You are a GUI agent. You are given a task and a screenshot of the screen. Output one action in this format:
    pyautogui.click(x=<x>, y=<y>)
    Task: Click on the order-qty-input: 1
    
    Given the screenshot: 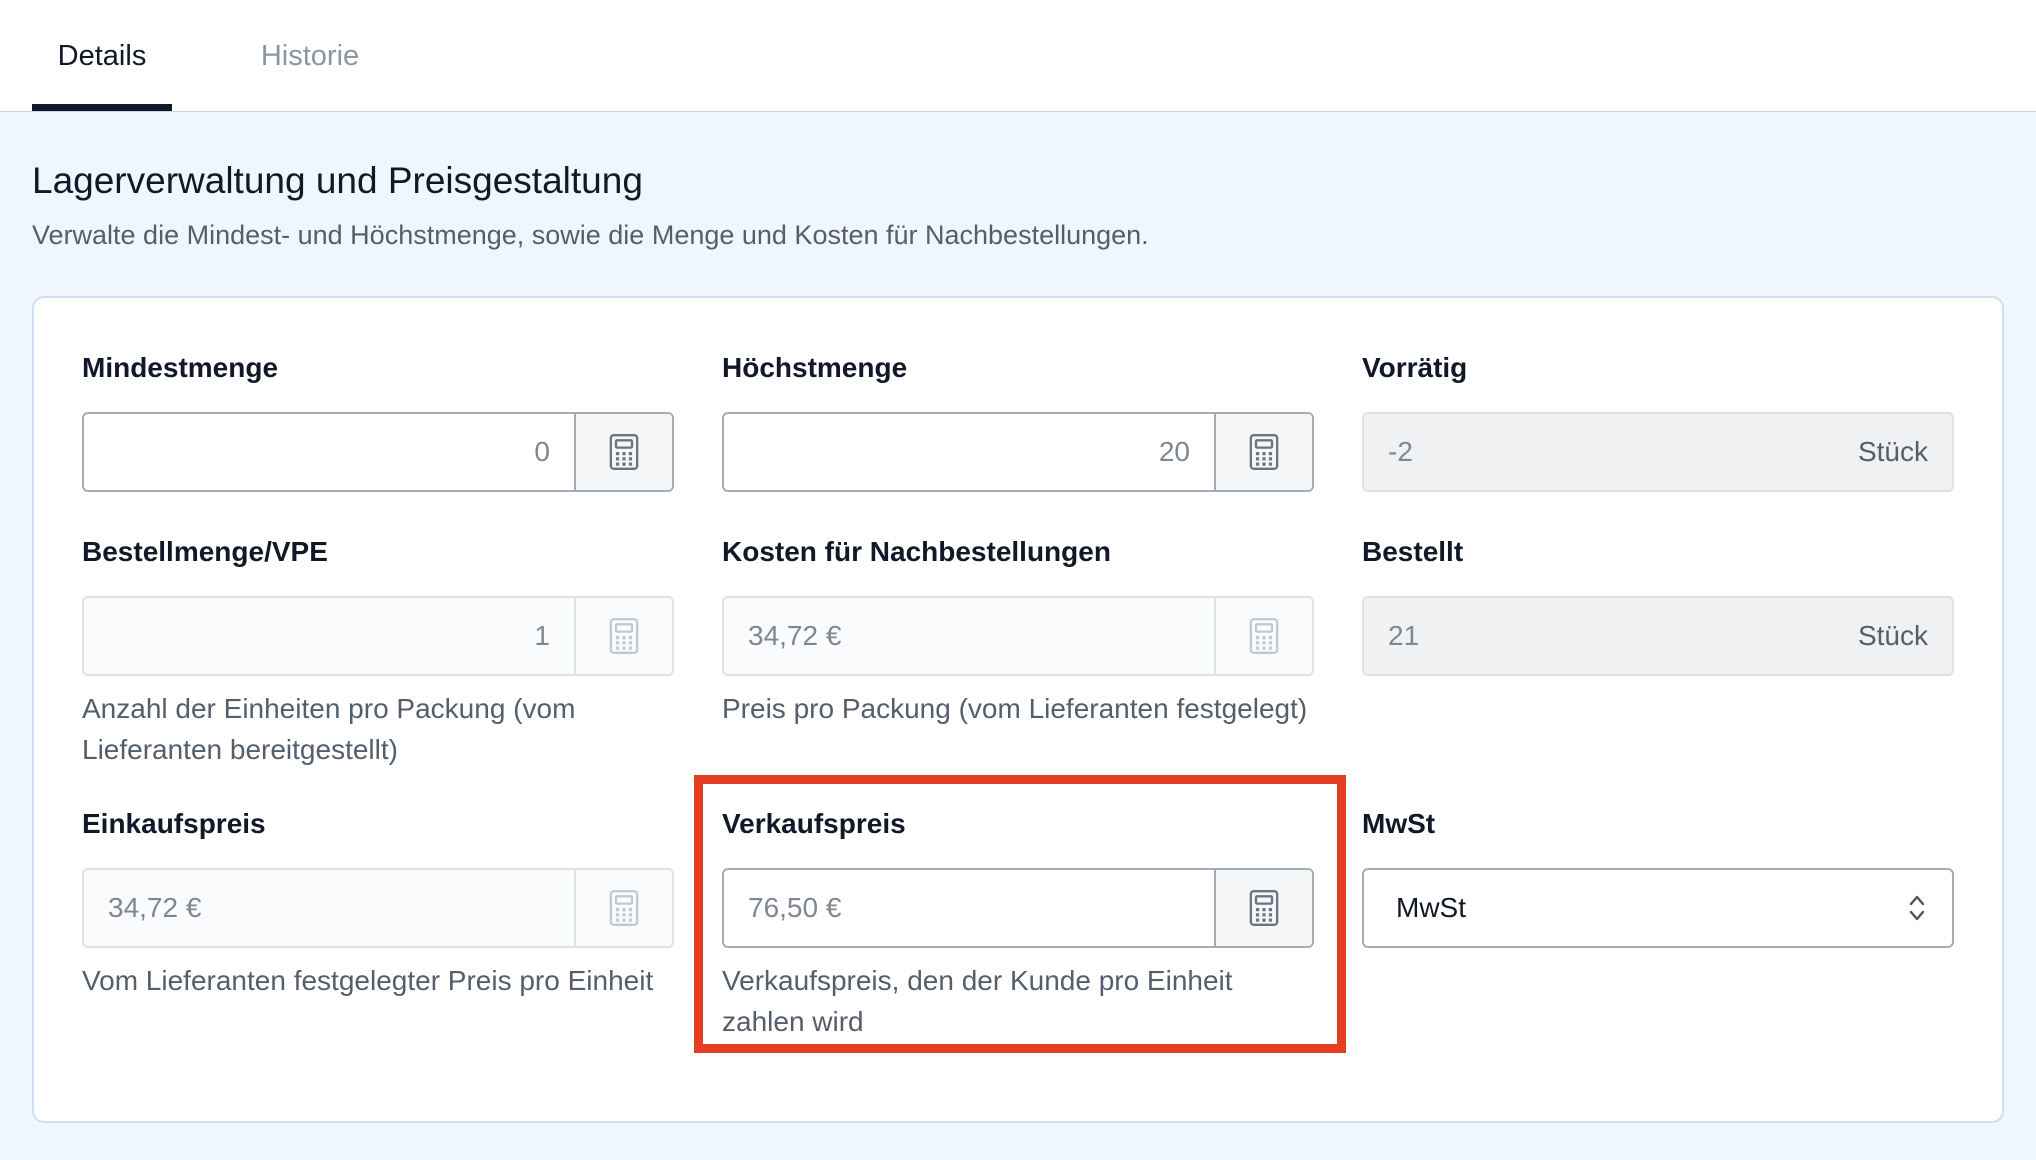 What is the action you would take?
    pyautogui.click(x=329, y=636)
    